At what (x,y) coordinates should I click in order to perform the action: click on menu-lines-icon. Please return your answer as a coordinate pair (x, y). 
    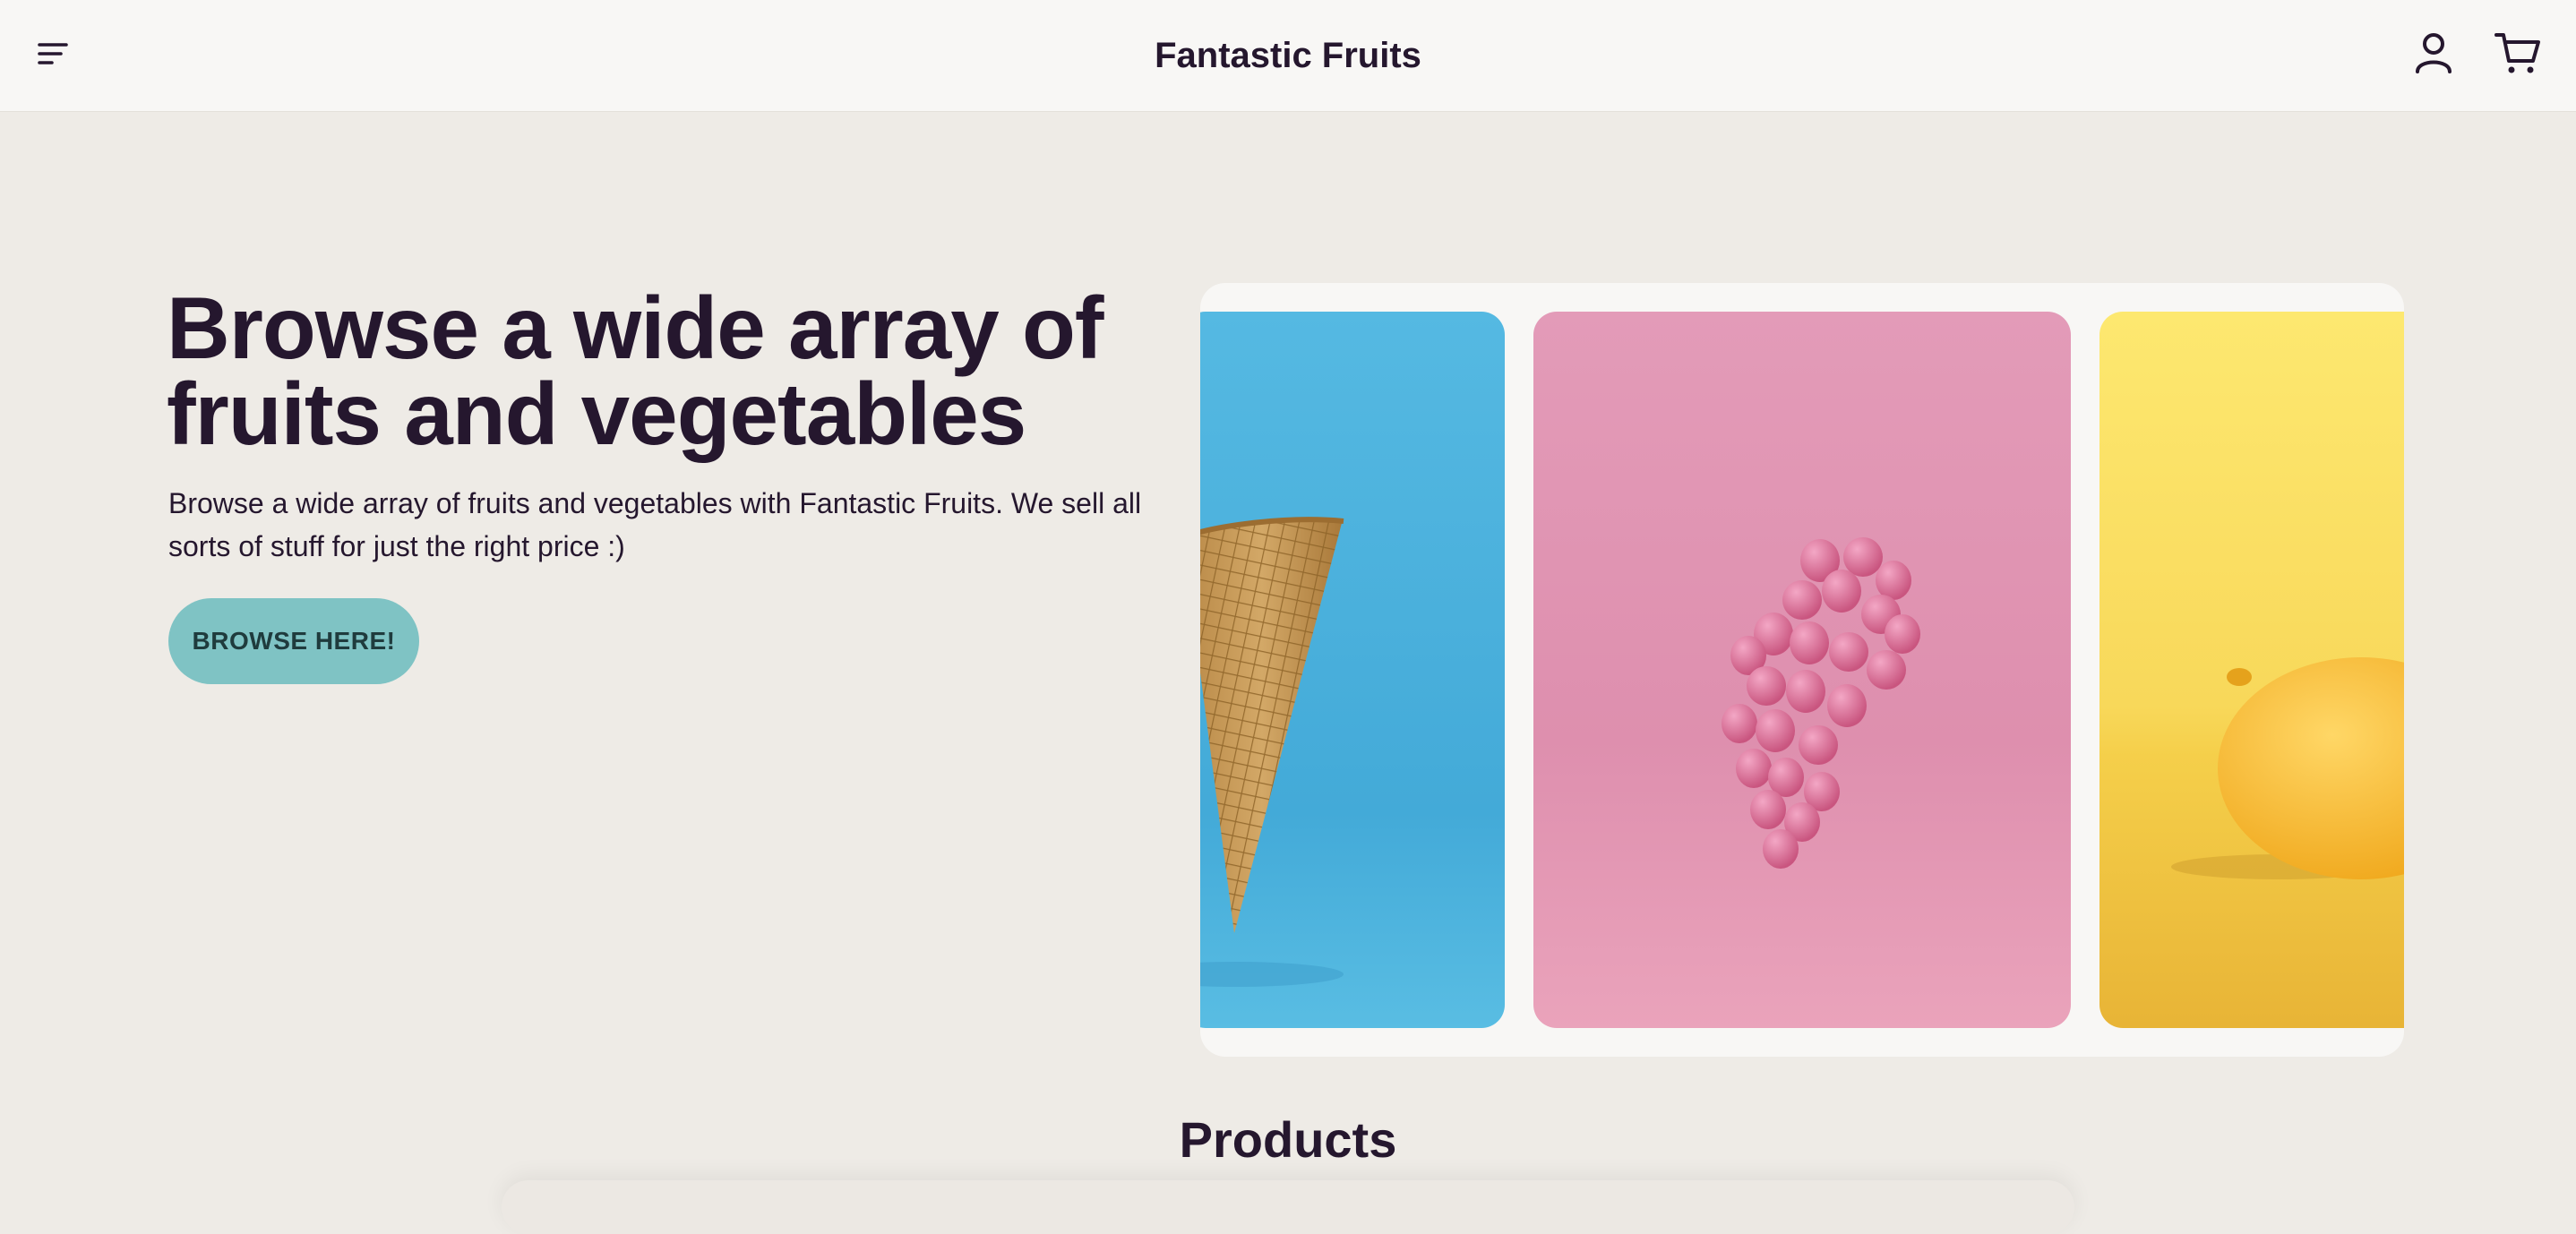
    Looking at the image, I should click on (53, 53).